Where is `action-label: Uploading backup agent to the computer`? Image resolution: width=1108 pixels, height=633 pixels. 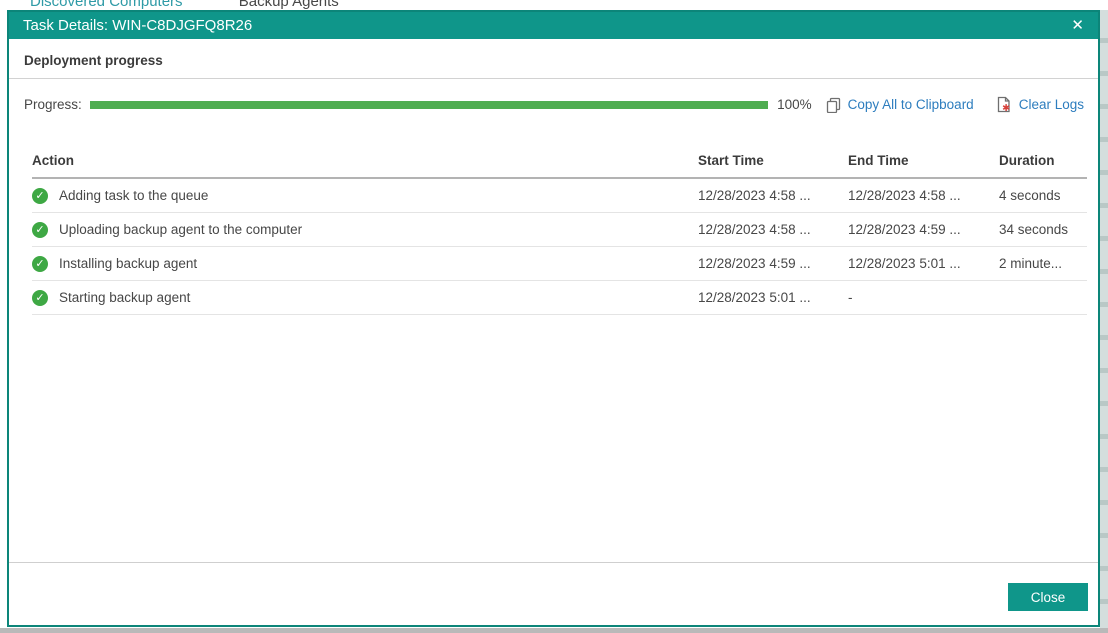 action-label: Uploading backup agent to the computer is located at coordinates (181, 229).